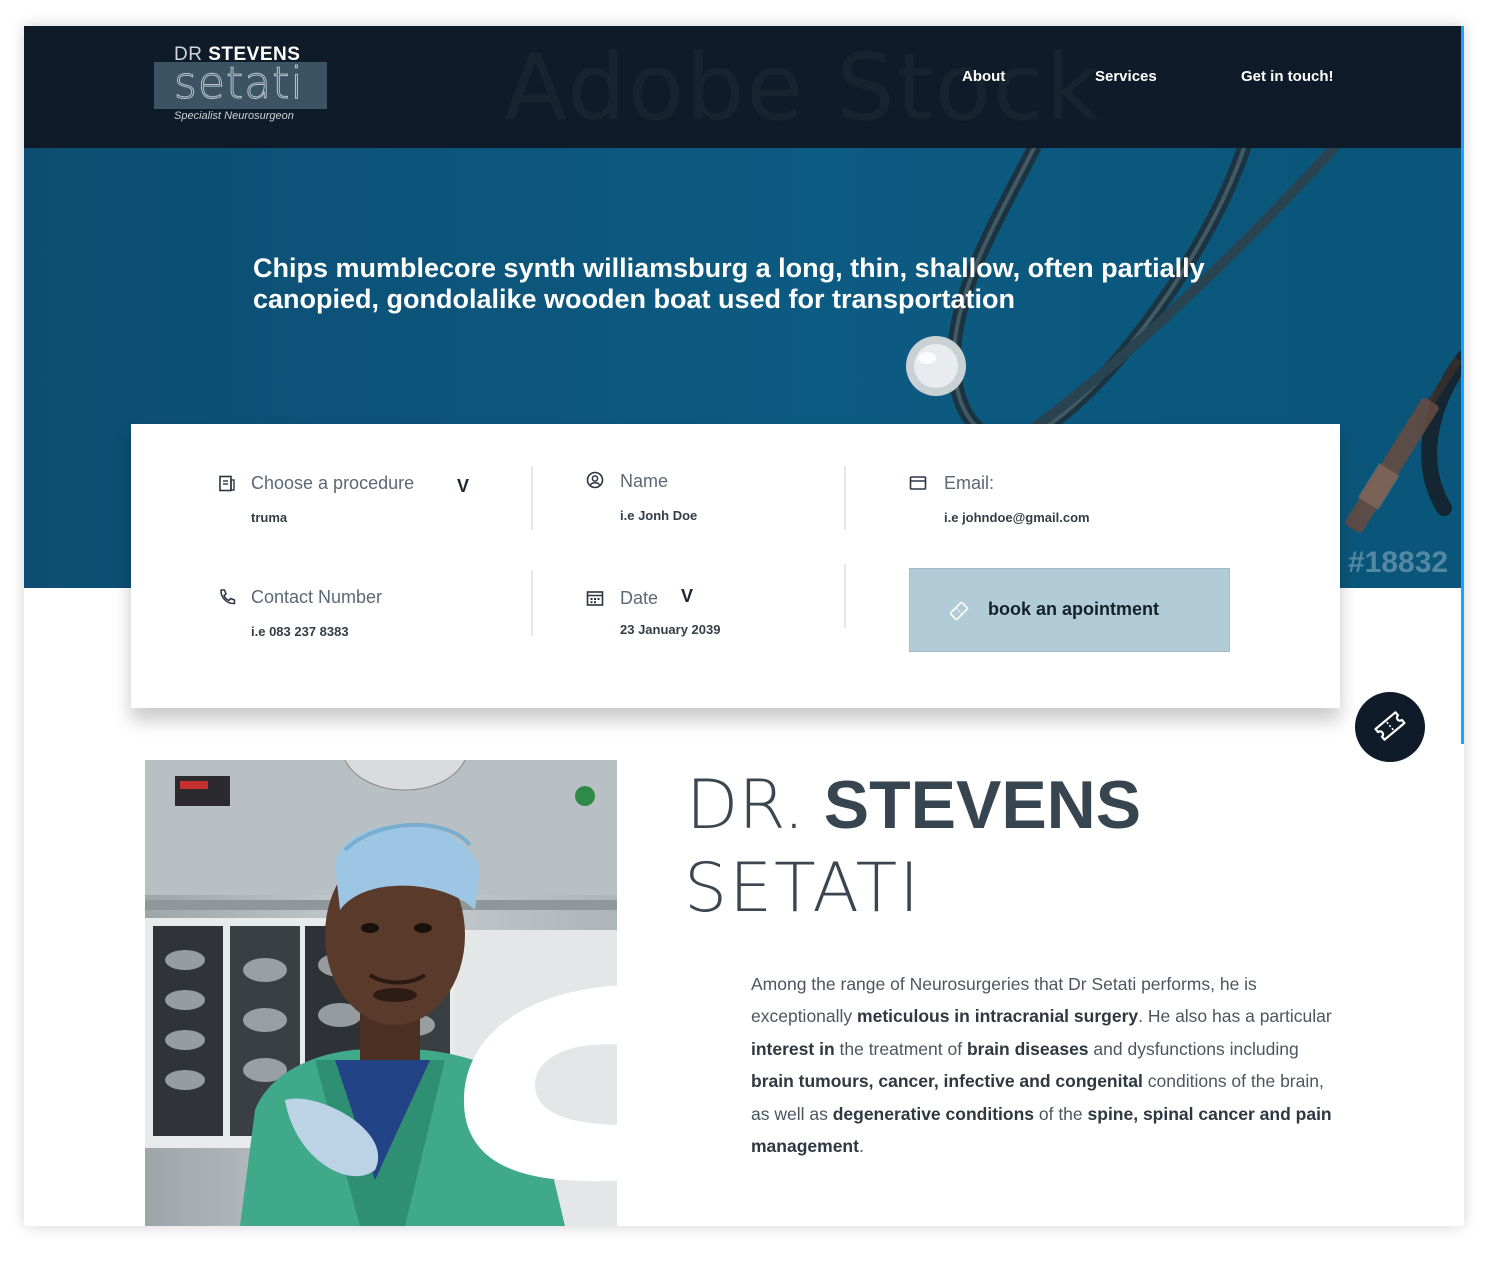 This screenshot has width=1488, height=1264. What do you see at coordinates (687, 596) in the screenshot?
I see `date-chevron-down-icon: V` at bounding box center [687, 596].